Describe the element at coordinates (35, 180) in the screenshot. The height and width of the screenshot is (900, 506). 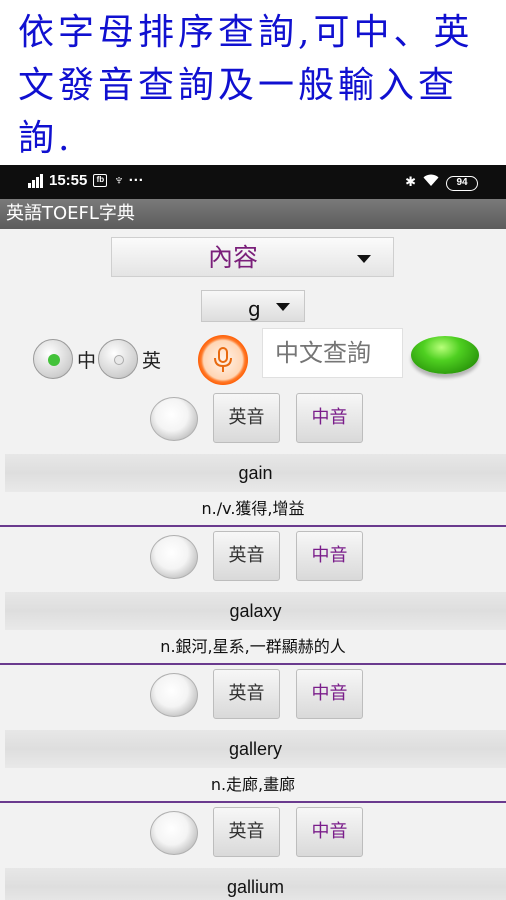
I see `signal-icon` at that location.